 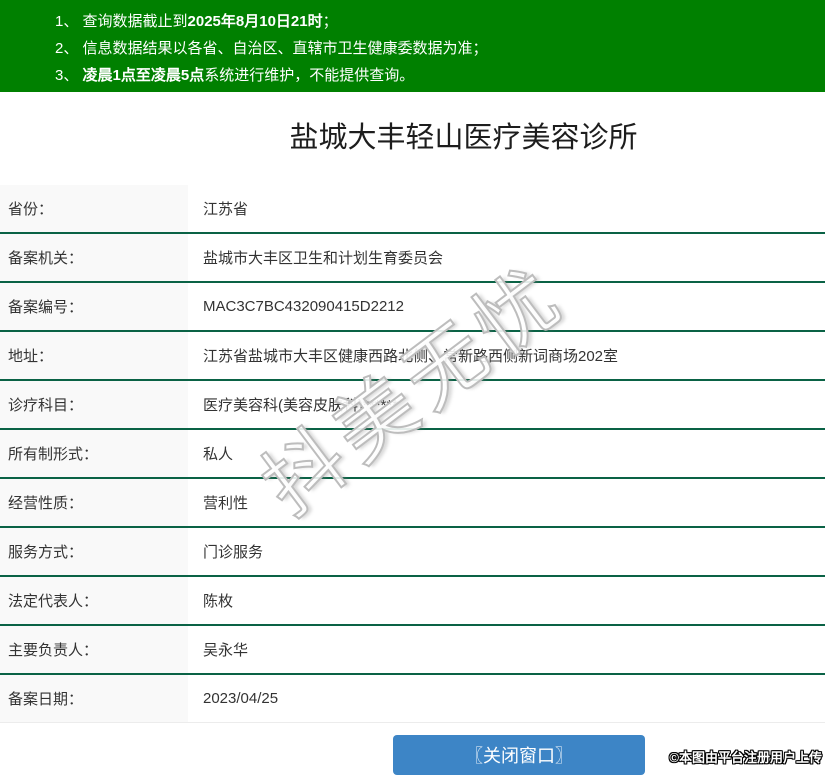 What do you see at coordinates (69, 75) in the screenshot?
I see `notice-line-3-text: 3、` at bounding box center [69, 75].